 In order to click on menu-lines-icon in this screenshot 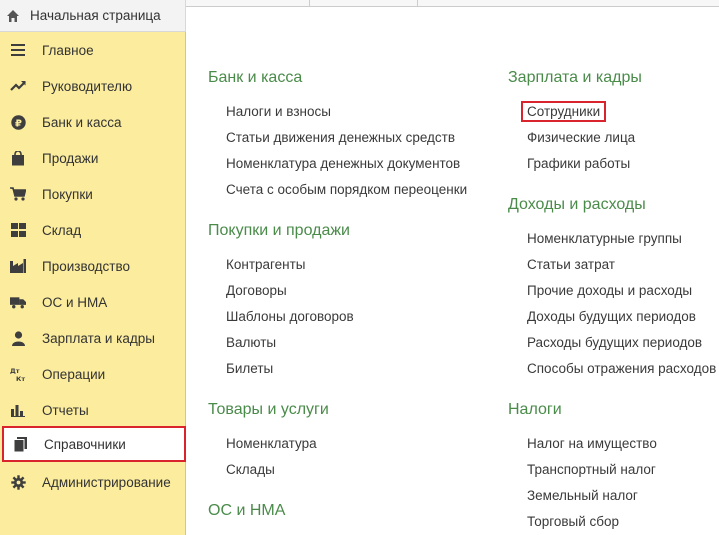, I will do `click(18, 50)`.